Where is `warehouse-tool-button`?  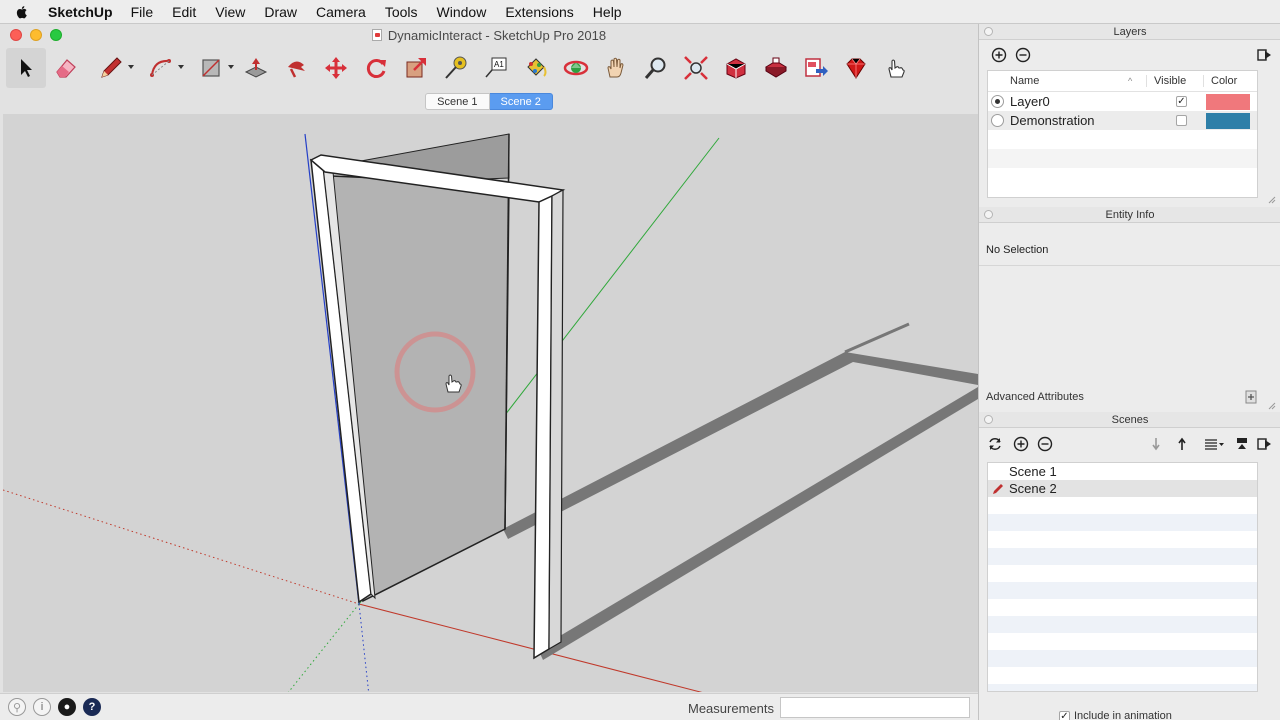
warehouse-tool-button is located at coordinates (736, 68).